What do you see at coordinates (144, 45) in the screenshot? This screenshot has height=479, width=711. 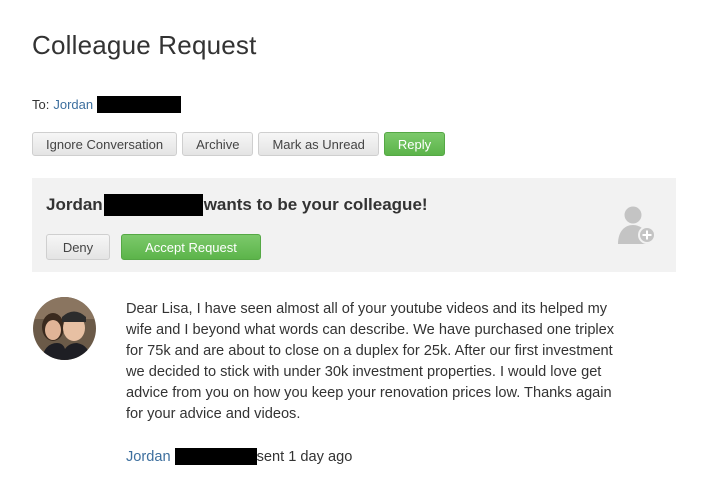 I see `page-title: Colleague Request` at bounding box center [144, 45].